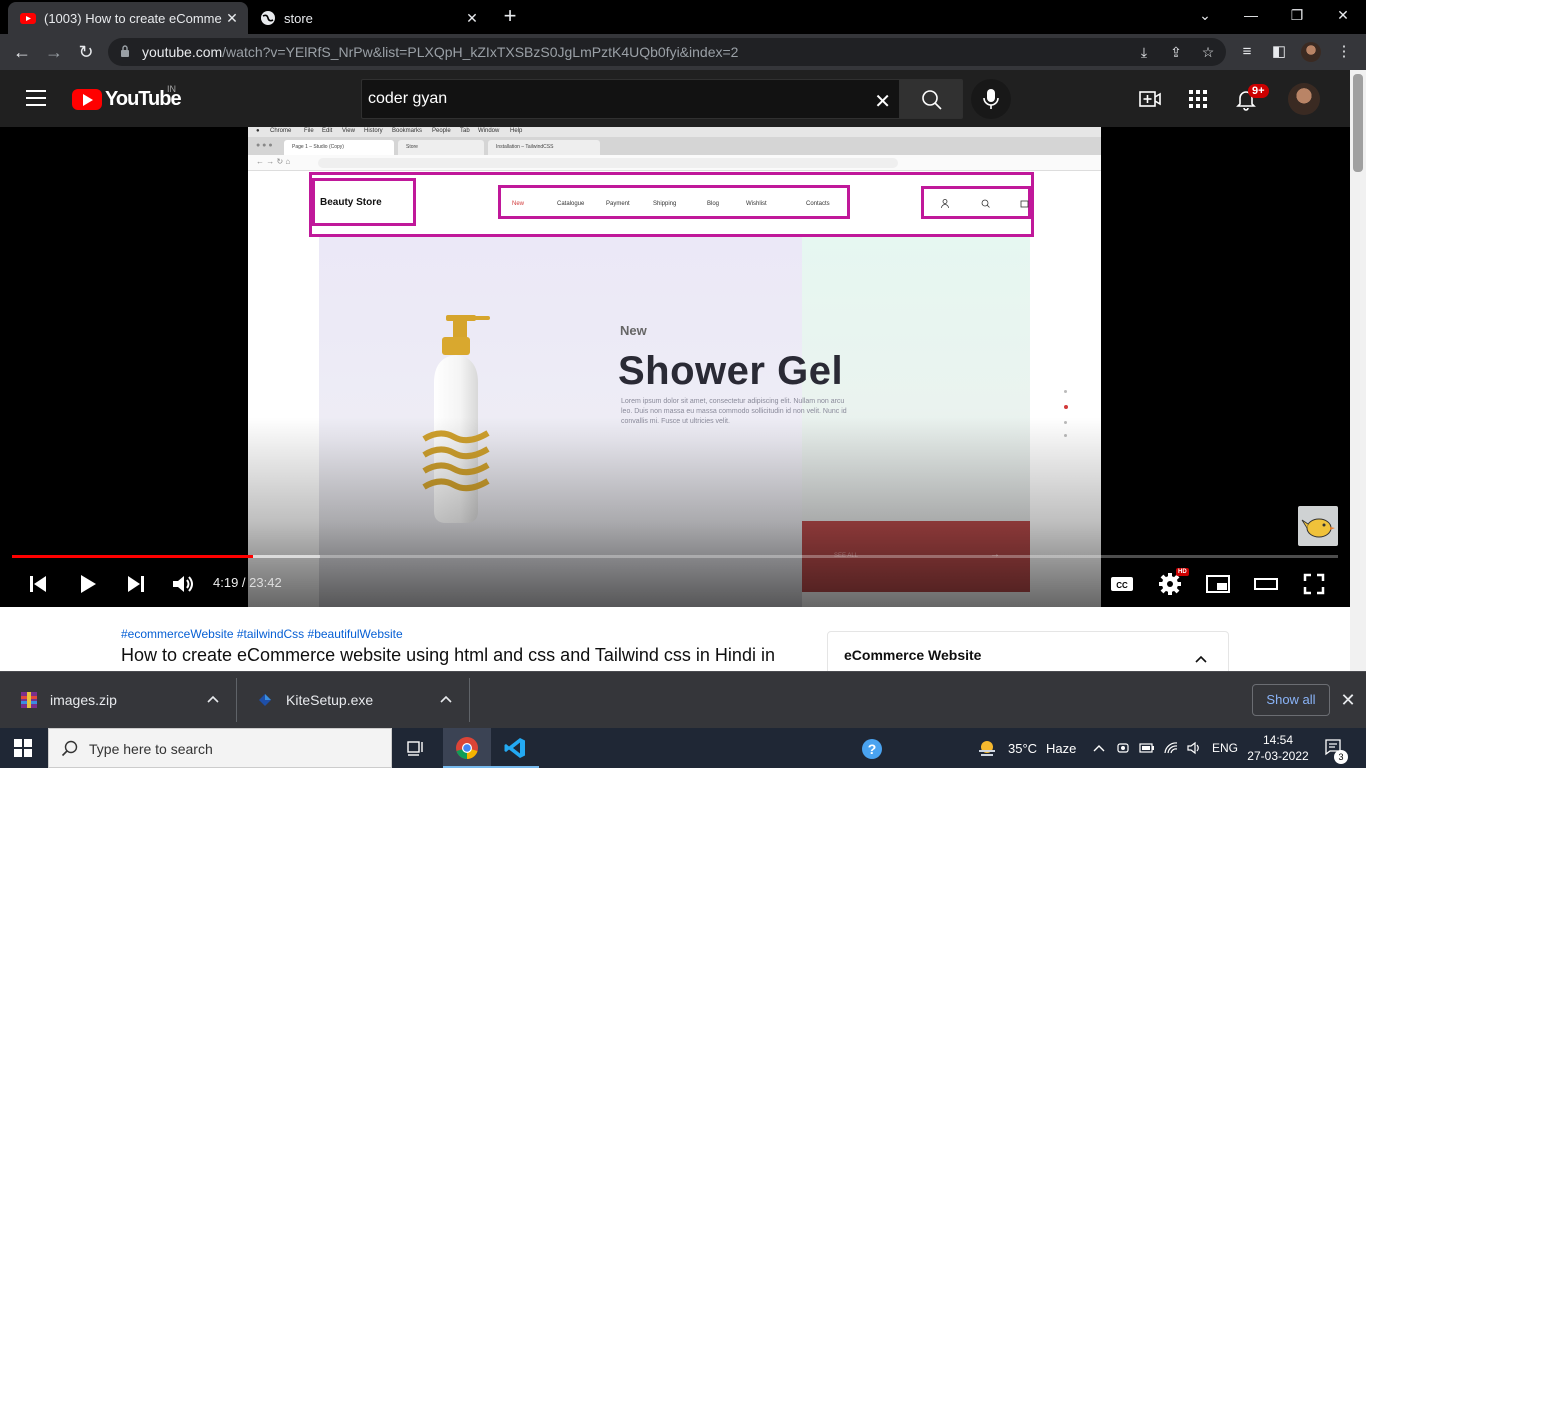 This screenshot has width=1552, height=1424. I want to click on search-button, so click(931, 99).